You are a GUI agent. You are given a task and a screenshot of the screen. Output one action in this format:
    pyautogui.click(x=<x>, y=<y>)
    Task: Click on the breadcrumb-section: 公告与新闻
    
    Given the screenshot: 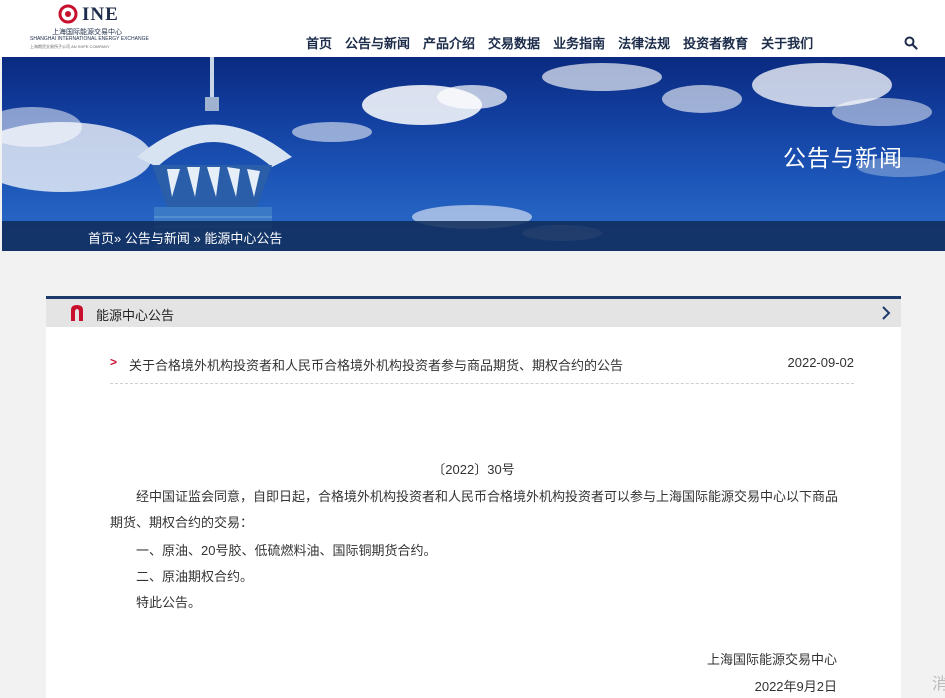 What is the action you would take?
    pyautogui.click(x=157, y=238)
    